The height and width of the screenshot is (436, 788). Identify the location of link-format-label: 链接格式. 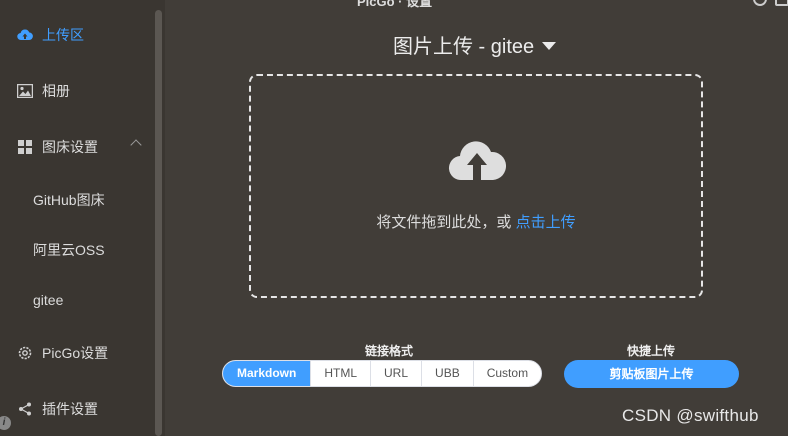
(389, 351).